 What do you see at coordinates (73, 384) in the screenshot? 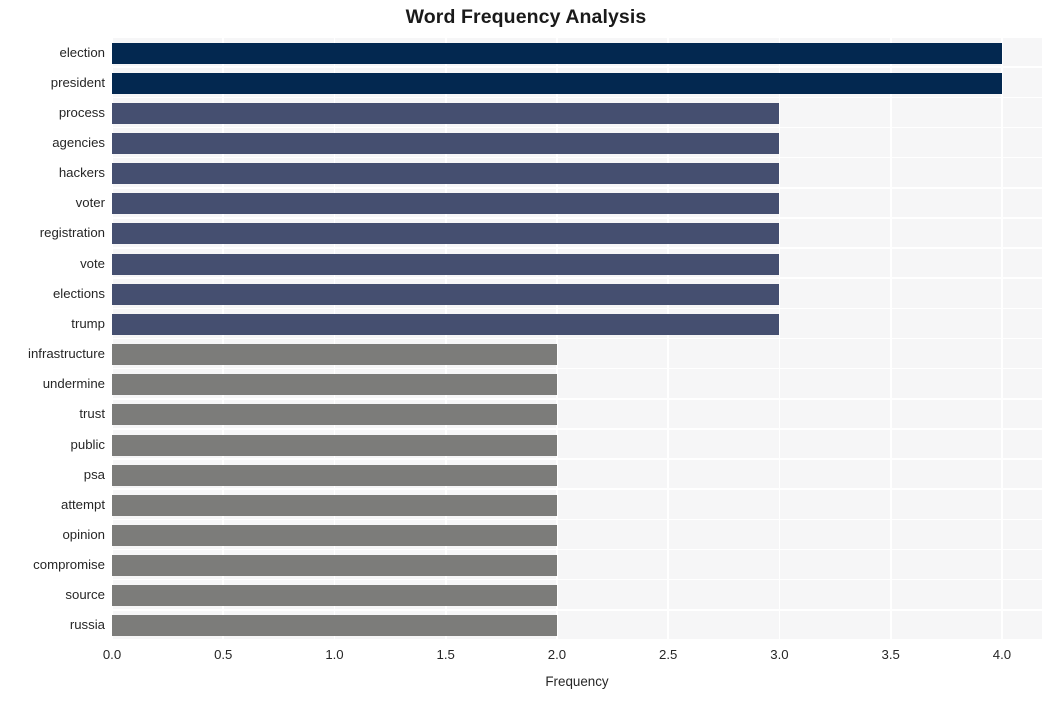
I see `y-tick-label: undermine` at bounding box center [73, 384].